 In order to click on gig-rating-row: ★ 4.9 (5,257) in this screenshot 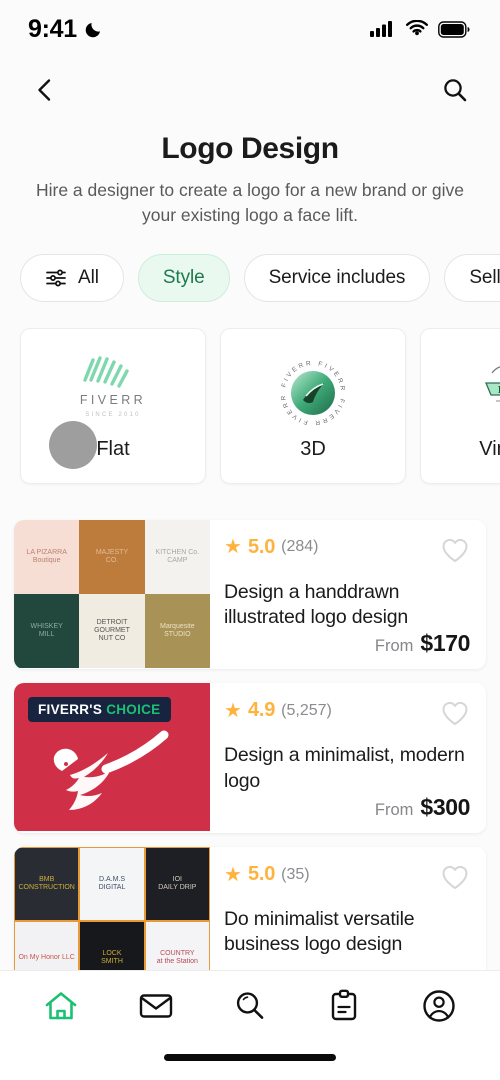, I will do `click(347, 715)`.